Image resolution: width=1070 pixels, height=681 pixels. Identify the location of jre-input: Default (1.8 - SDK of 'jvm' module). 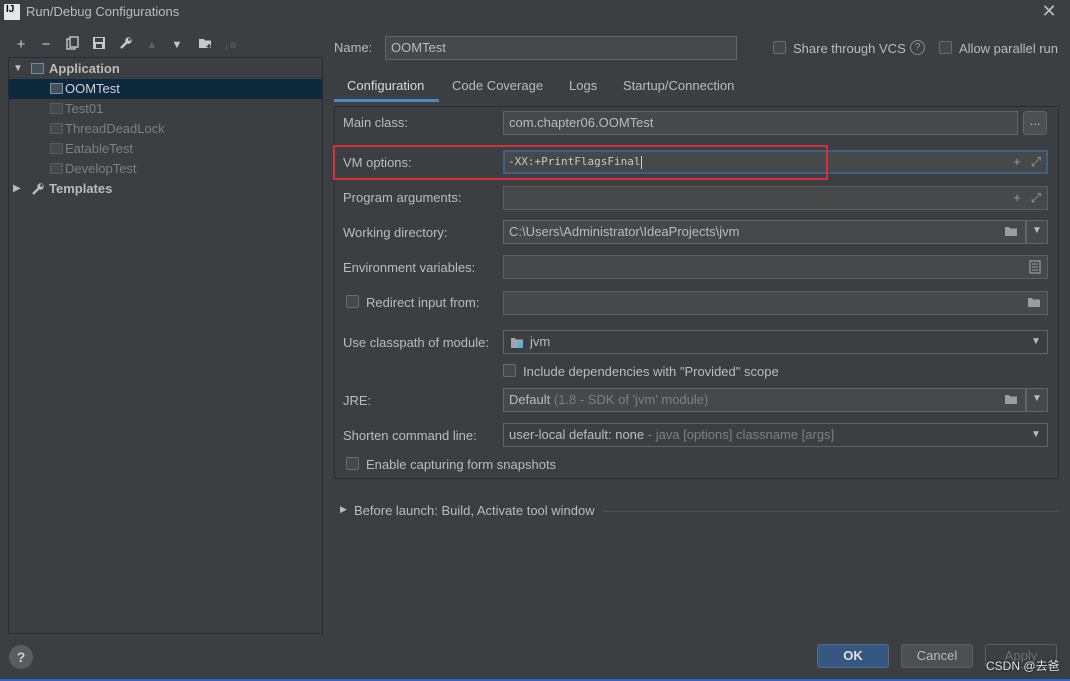
(764, 400).